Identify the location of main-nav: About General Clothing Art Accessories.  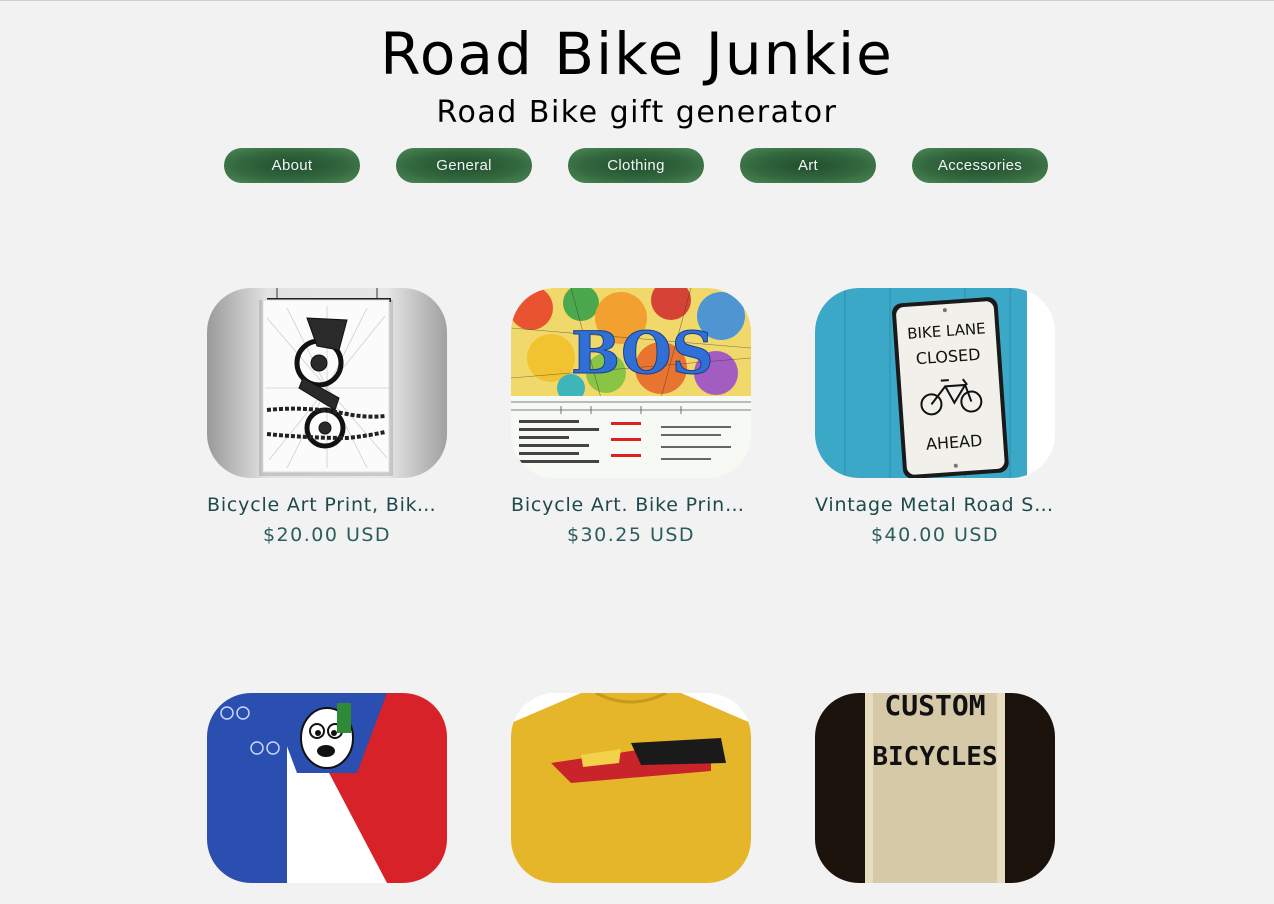
(636, 165).